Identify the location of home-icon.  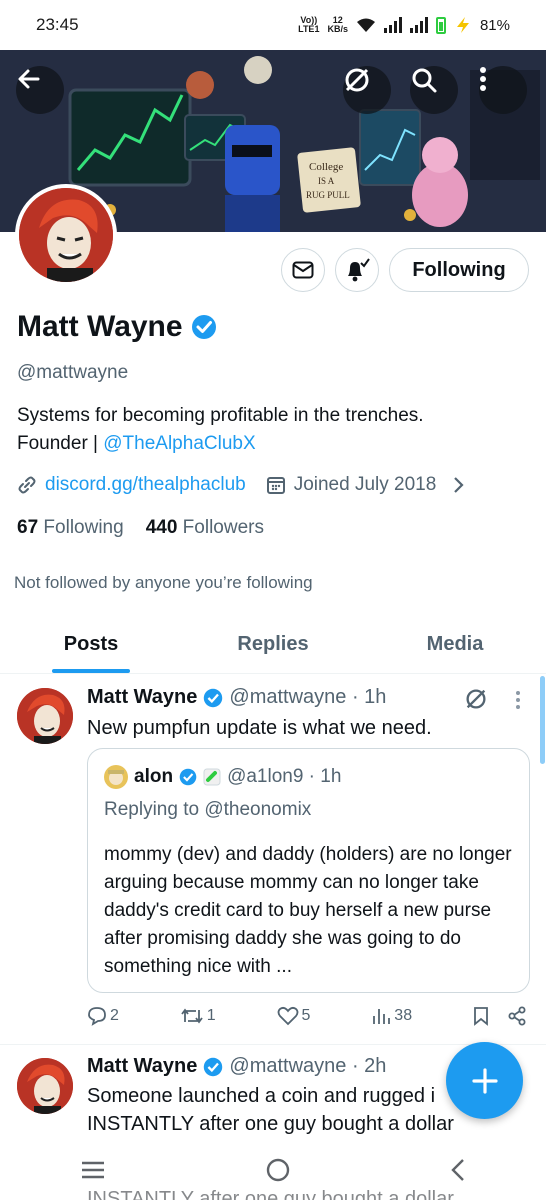
(278, 1170).